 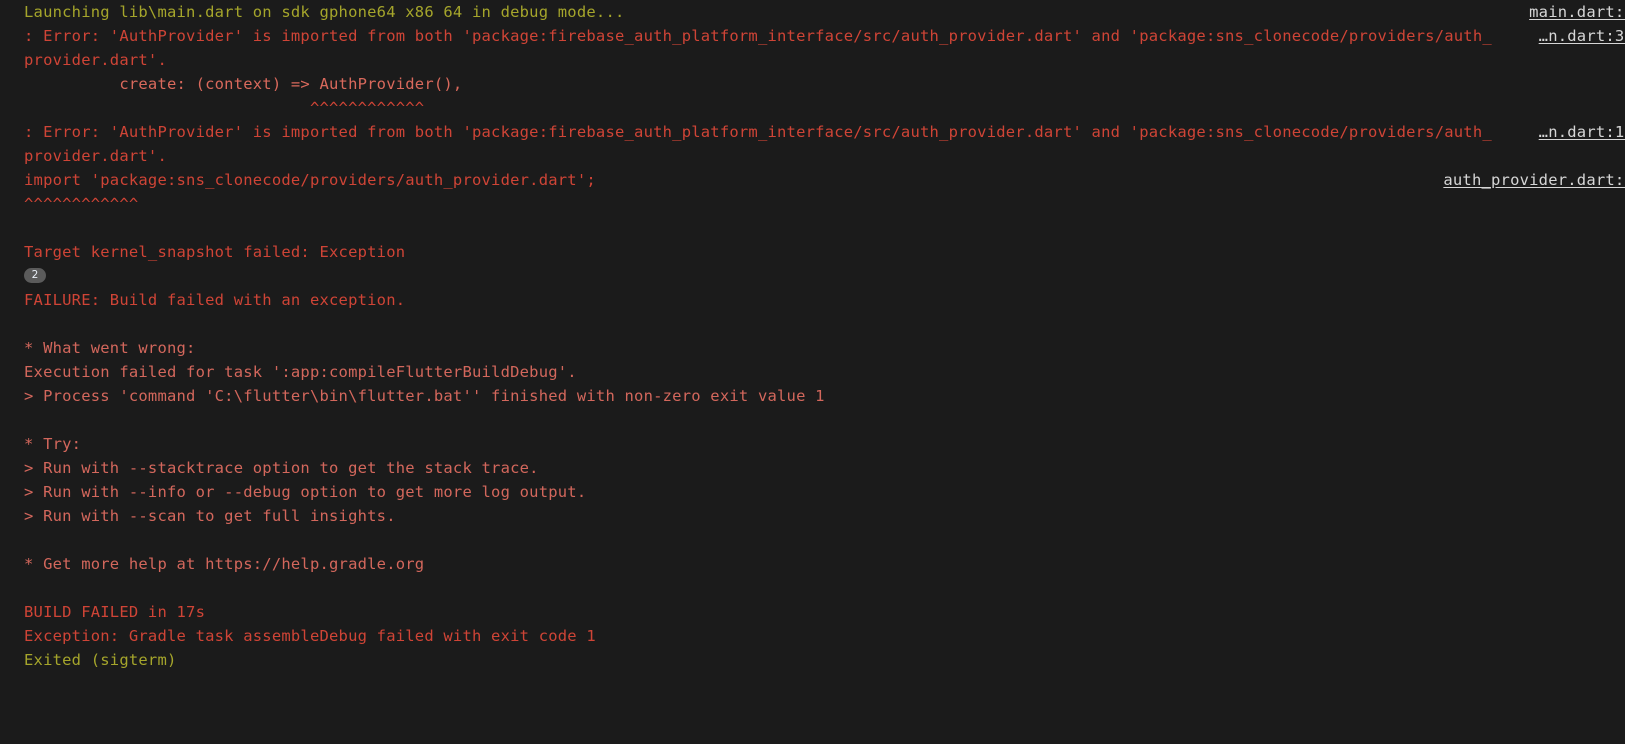 What do you see at coordinates (812, 84) in the screenshot?
I see `console-line: create: (context) => AuthProvider(),` at bounding box center [812, 84].